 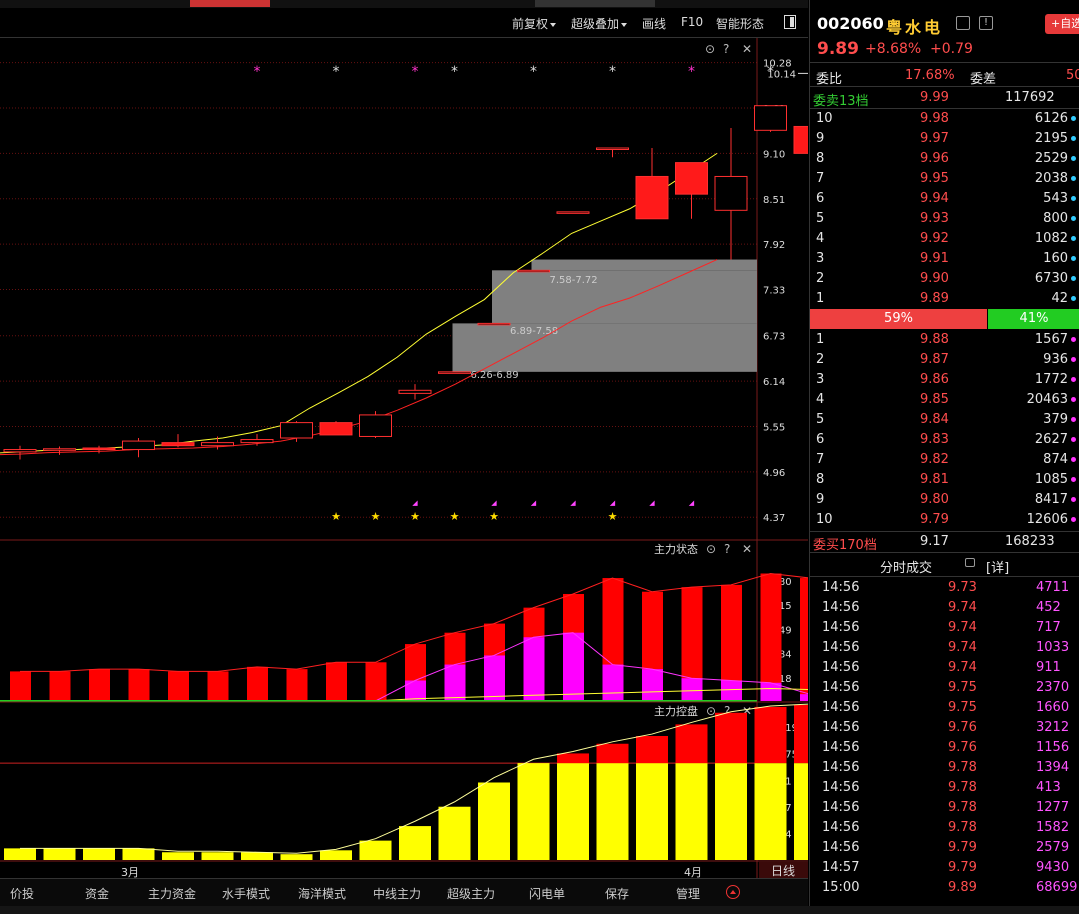 What do you see at coordinates (1062, 24) in the screenshot?
I see `add-watchlist-button: +自选` at bounding box center [1062, 24].